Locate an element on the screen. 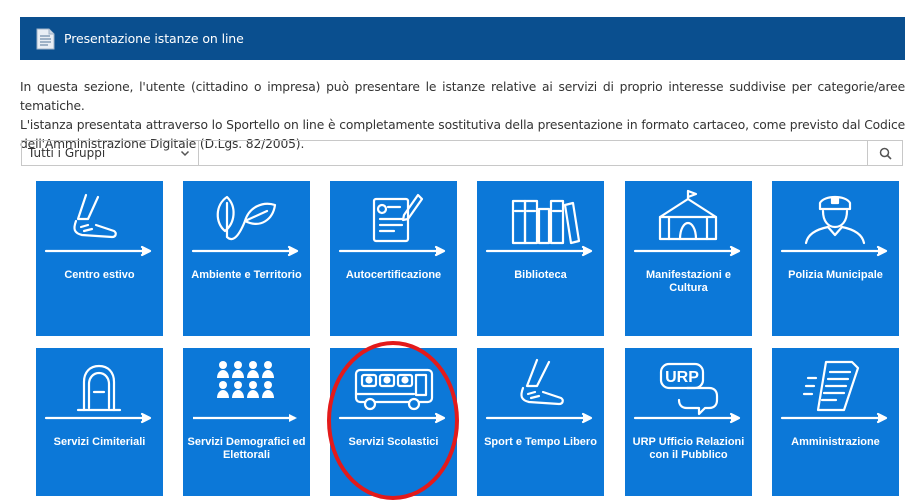  chevron-down-icon is located at coordinates (185, 153).